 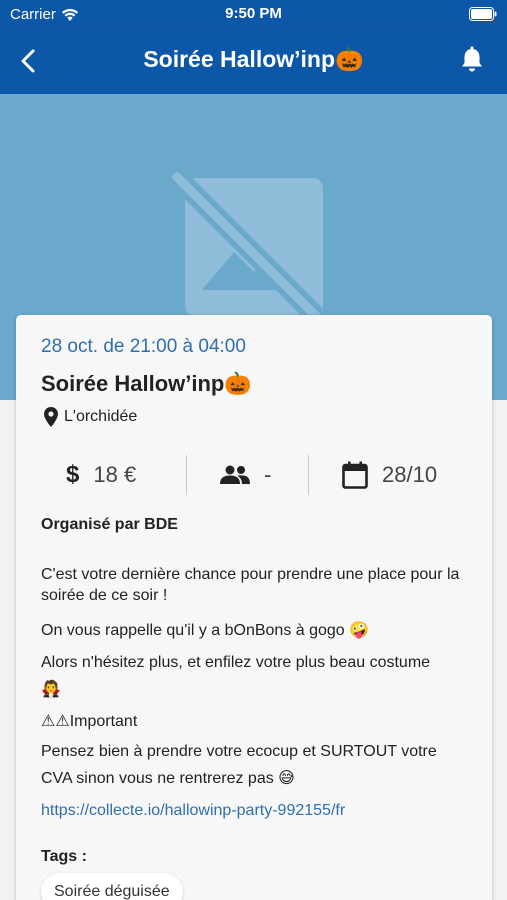 What do you see at coordinates (73, 474) in the screenshot?
I see `dollar-icon: $` at bounding box center [73, 474].